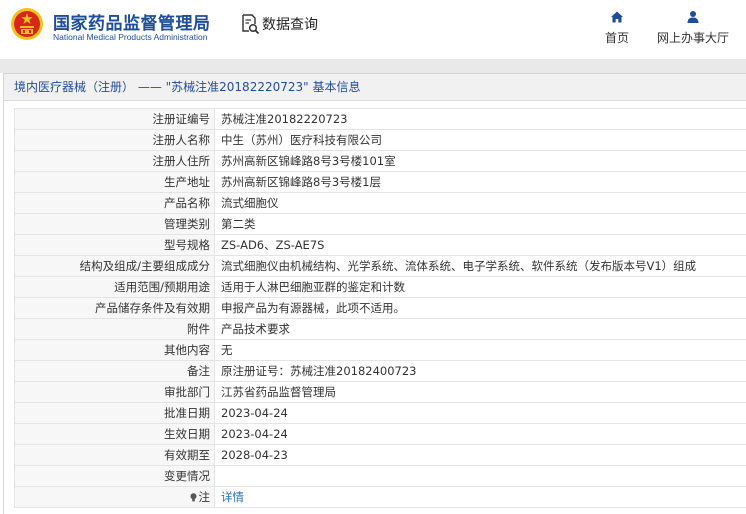 The width and height of the screenshot is (746, 514). What do you see at coordinates (693, 28) in the screenshot?
I see `nav-online-hall: 网上办事大厅` at bounding box center [693, 28].